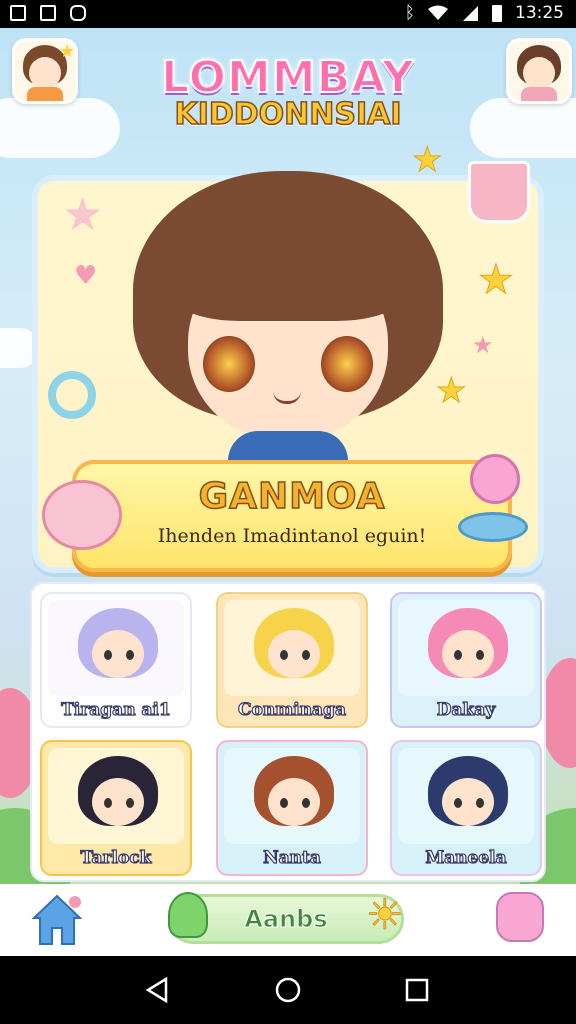 This screenshot has height=1024, width=576. What do you see at coordinates (417, 990) in the screenshot?
I see `recents-icon` at bounding box center [417, 990].